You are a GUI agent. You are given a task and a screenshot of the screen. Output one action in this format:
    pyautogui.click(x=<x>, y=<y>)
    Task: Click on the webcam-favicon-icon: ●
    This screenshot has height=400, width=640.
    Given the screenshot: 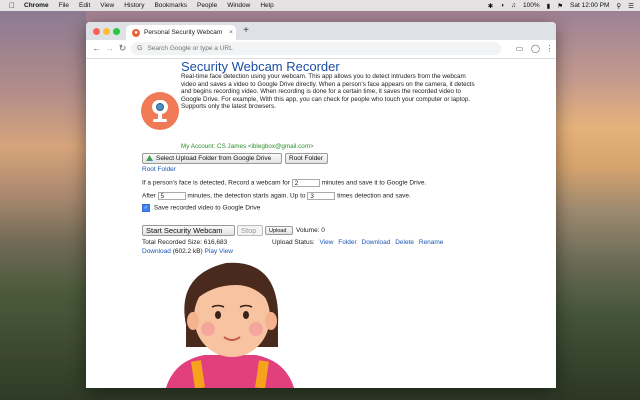 What is the action you would take?
    pyautogui.click(x=136, y=32)
    